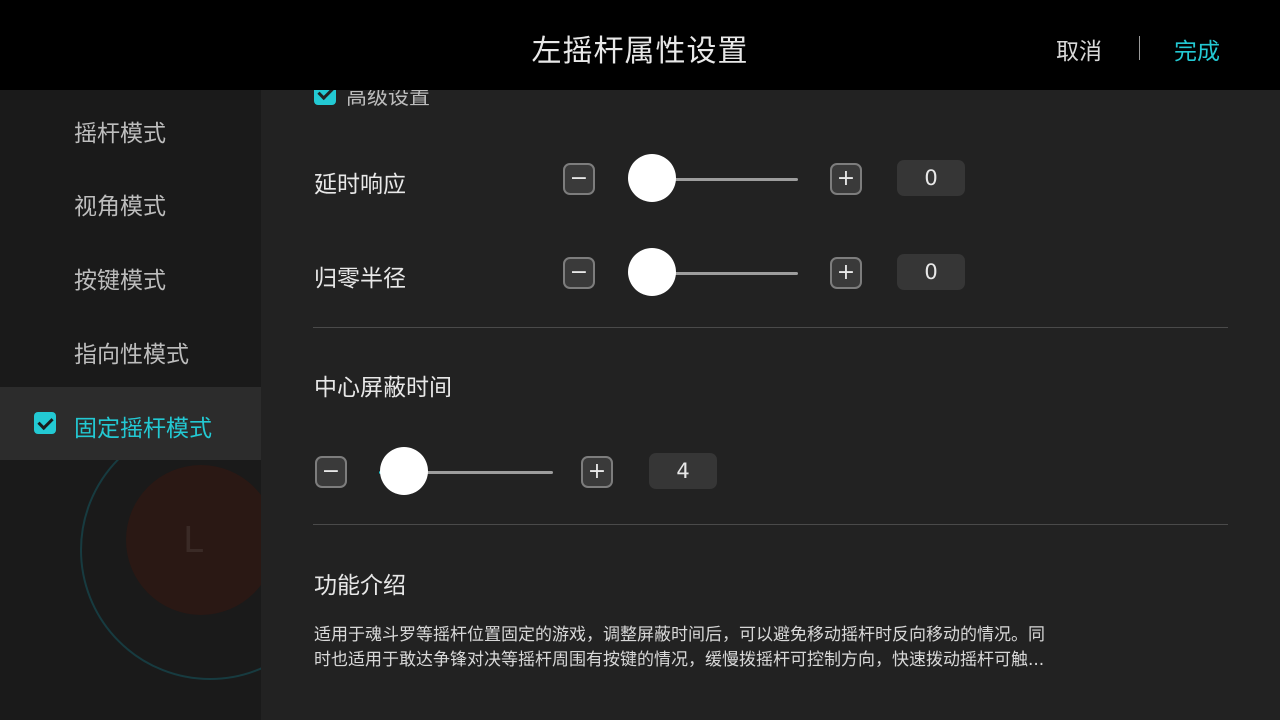 The width and height of the screenshot is (1280, 720). What do you see at coordinates (360, 586) in the screenshot?
I see `intro-title: 功能介绍` at bounding box center [360, 586].